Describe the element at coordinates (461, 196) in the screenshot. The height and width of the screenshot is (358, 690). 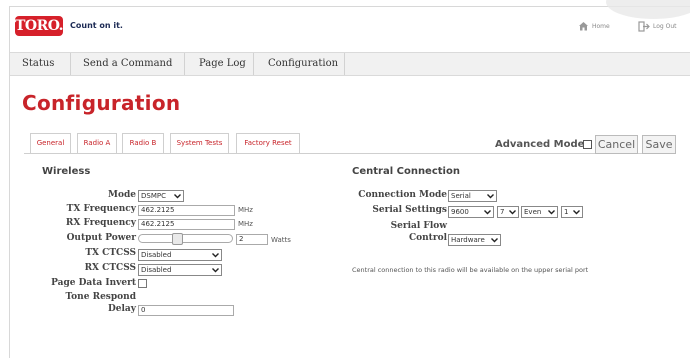
I see `connection-mode-value: Serial` at that location.